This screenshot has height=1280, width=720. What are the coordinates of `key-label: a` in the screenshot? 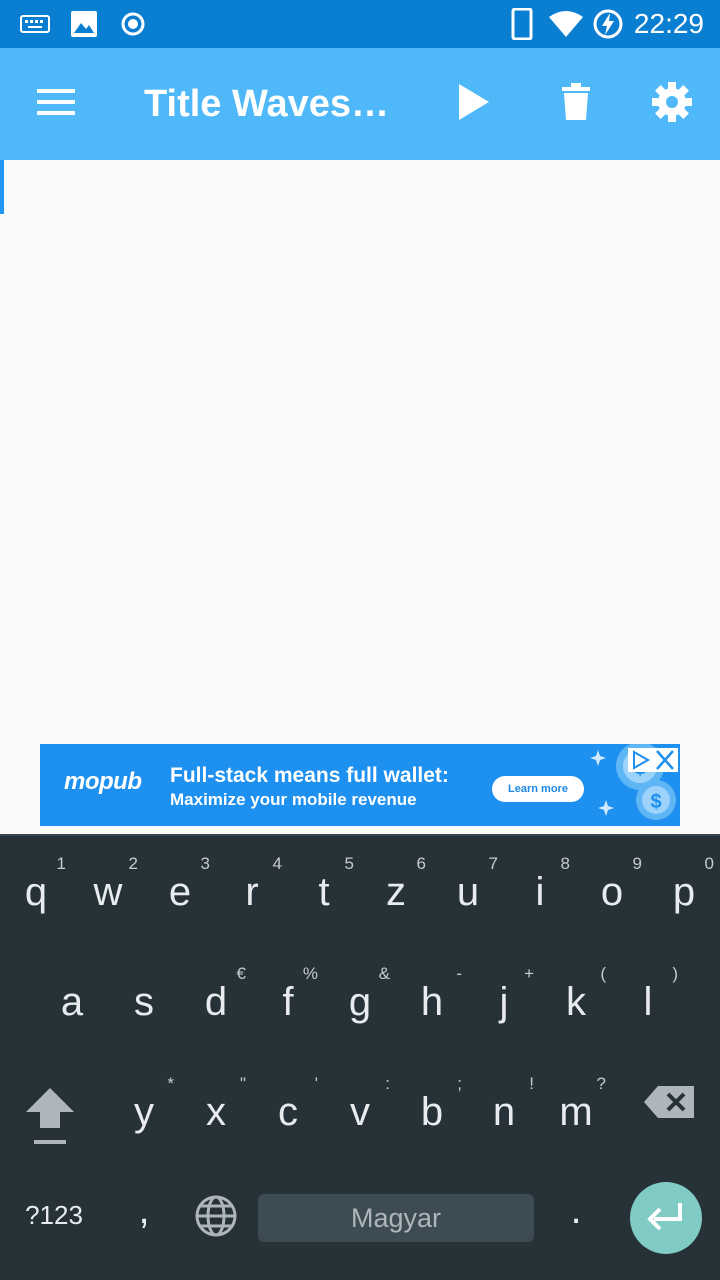 It's located at (72, 1002).